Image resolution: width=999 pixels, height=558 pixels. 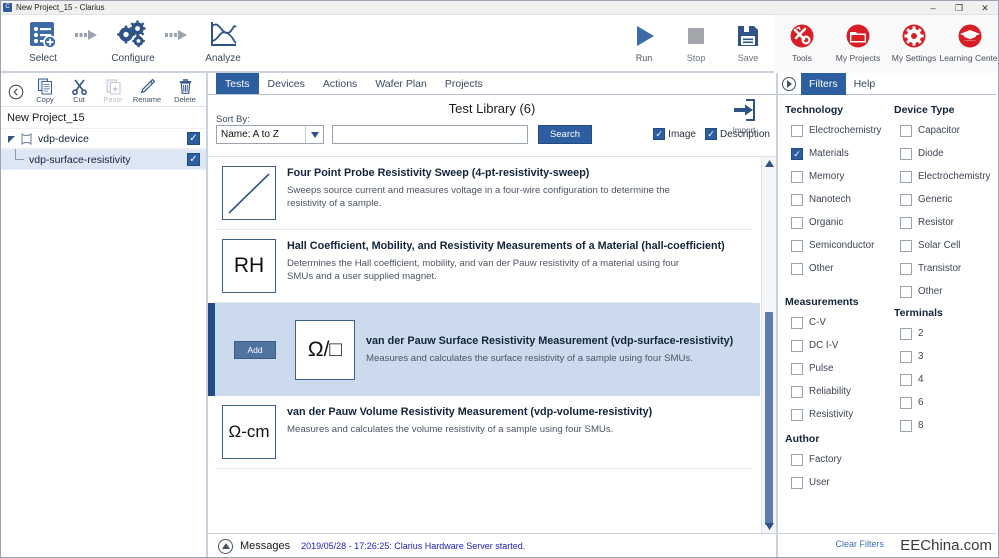 I want to click on tab-wafer-plan: Wafer Plan, so click(x=401, y=83).